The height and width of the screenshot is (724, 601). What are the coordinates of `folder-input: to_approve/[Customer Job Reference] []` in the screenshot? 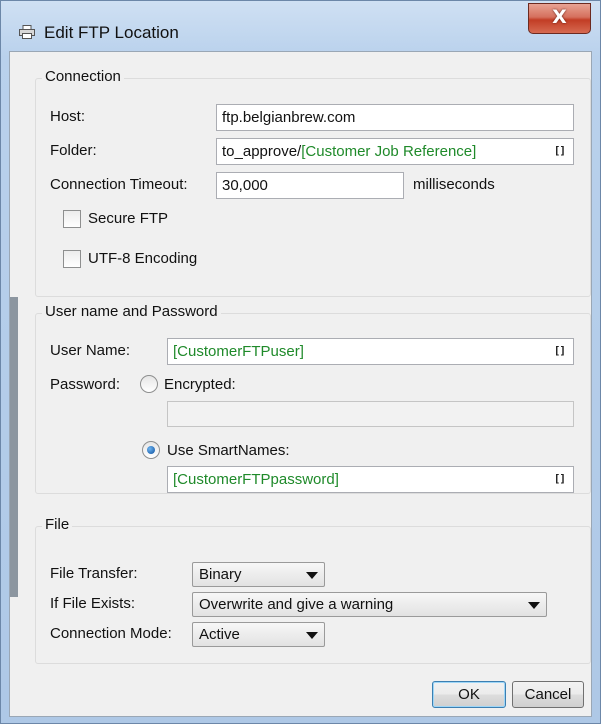 It's located at (395, 151).